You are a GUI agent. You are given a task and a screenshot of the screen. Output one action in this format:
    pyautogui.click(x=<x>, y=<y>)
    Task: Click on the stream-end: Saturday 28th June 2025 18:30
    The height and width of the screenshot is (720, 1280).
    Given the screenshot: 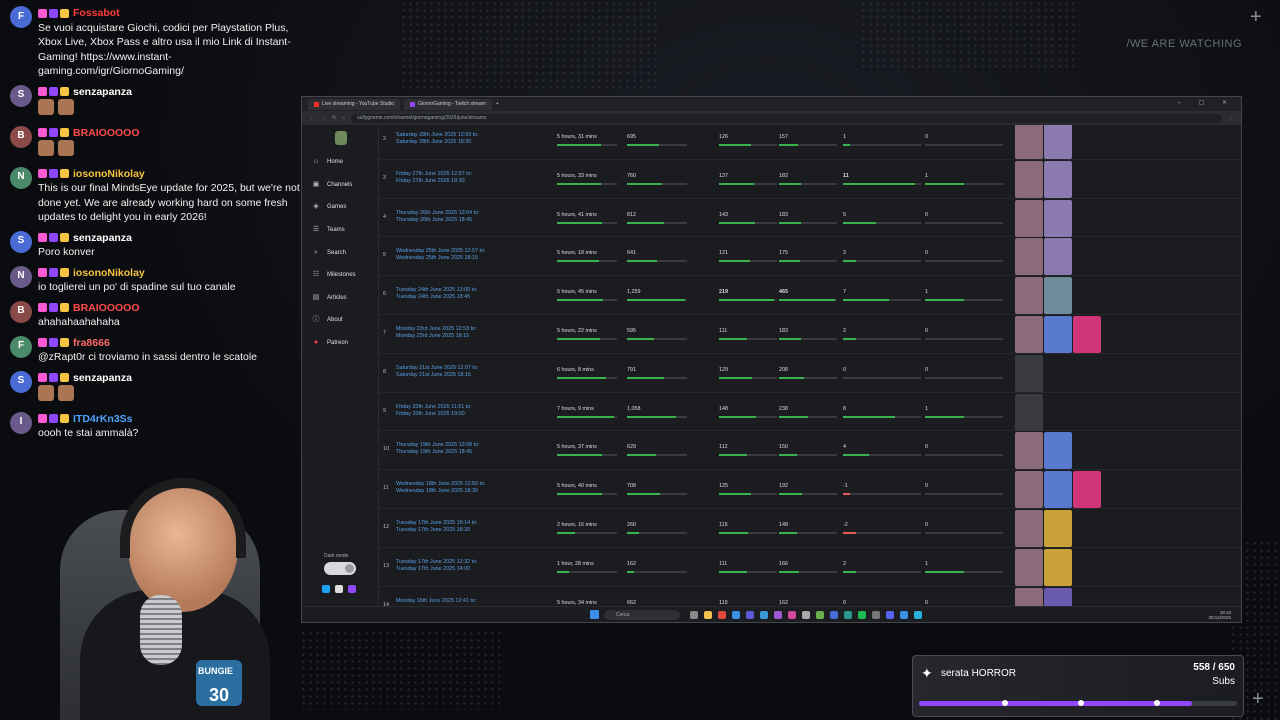 What is the action you would take?
    pyautogui.click(x=461, y=142)
    